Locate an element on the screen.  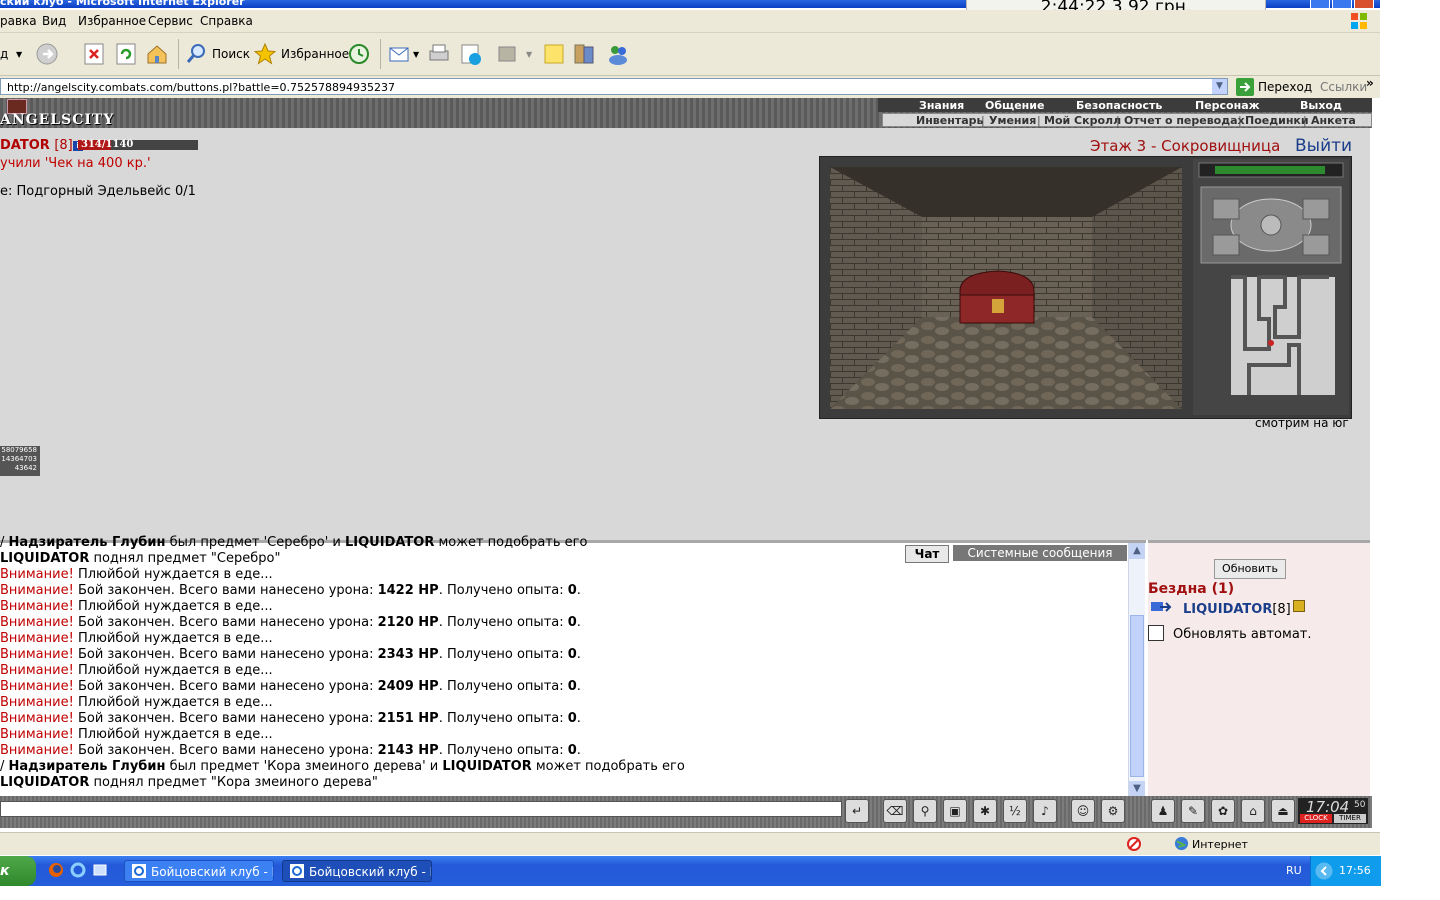
nav-skills: Умения is located at coordinates (1012, 120).